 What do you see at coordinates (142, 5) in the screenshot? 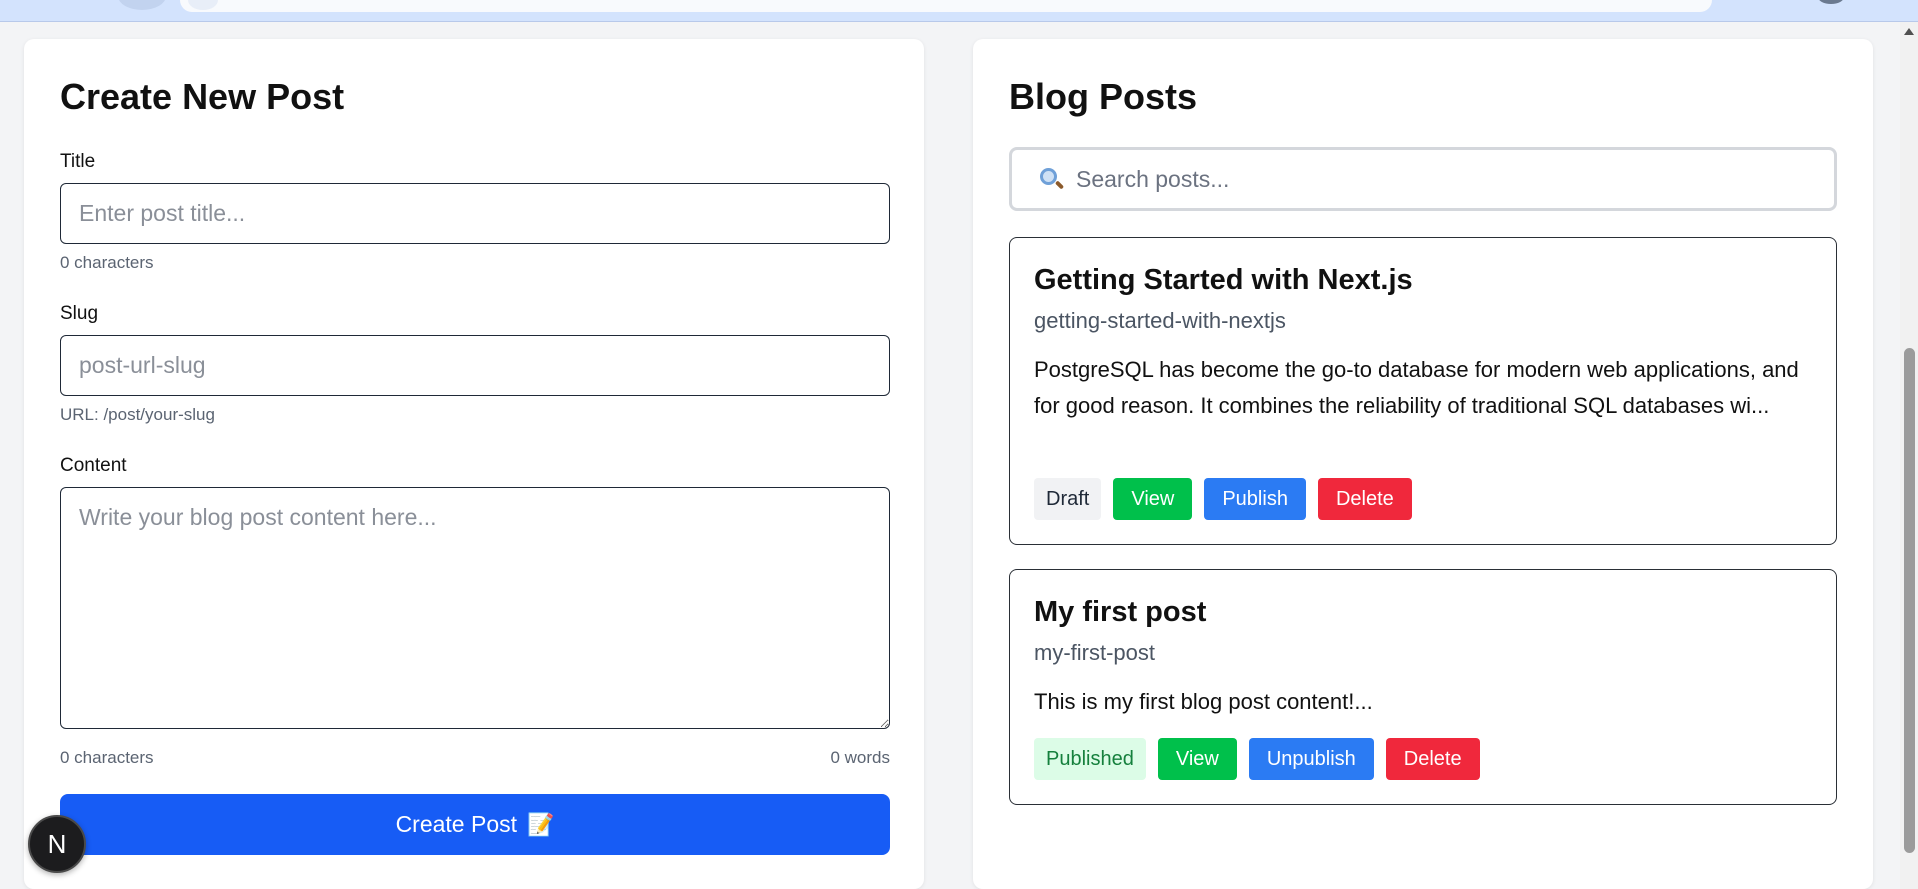
I see `browser-nav-button` at bounding box center [142, 5].